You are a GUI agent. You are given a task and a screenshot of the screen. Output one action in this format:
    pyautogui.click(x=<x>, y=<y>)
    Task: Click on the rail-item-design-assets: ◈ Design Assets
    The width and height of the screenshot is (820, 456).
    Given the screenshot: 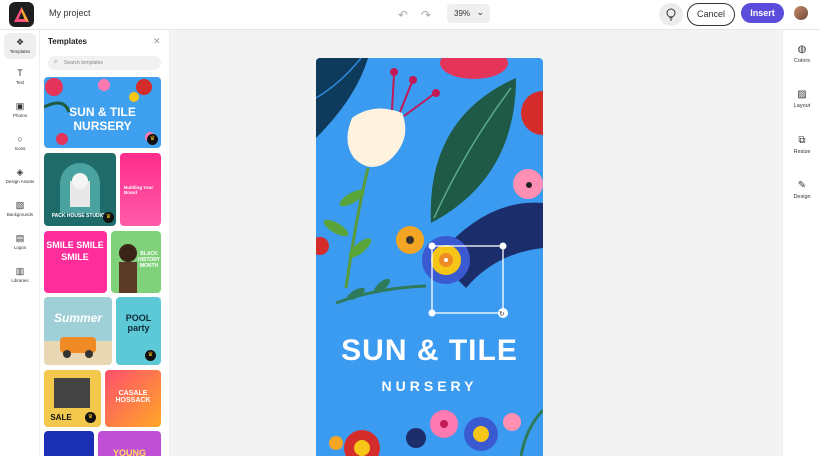 What is the action you would take?
    pyautogui.click(x=20, y=175)
    